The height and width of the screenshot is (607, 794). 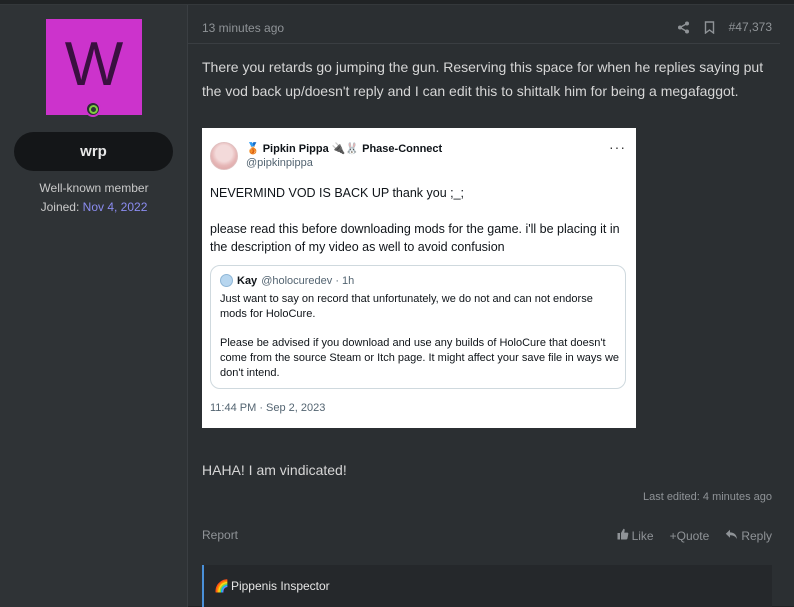 What do you see at coordinates (274, 470) in the screenshot?
I see `post-body-2: HAHA! I am vindicated!` at bounding box center [274, 470].